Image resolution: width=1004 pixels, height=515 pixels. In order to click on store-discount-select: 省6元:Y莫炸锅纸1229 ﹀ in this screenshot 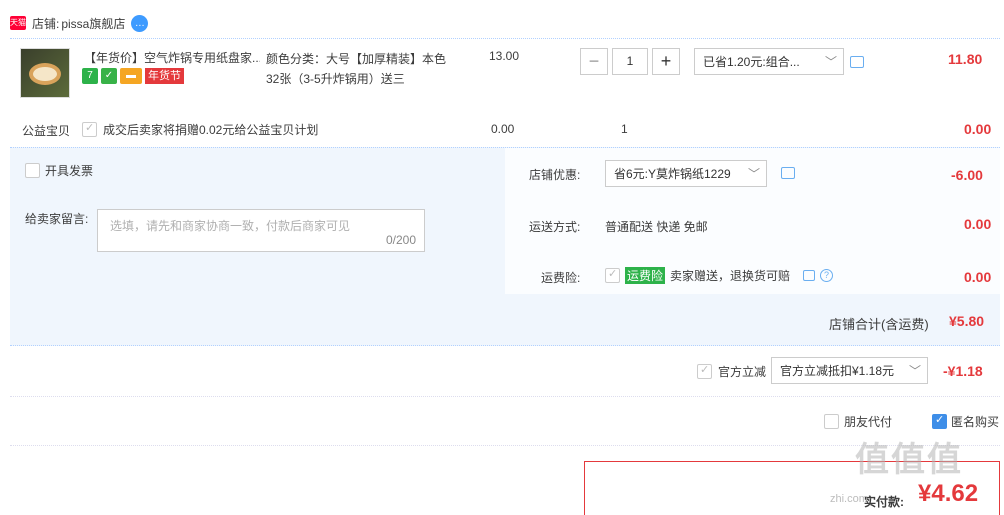, I will do `click(686, 173)`.